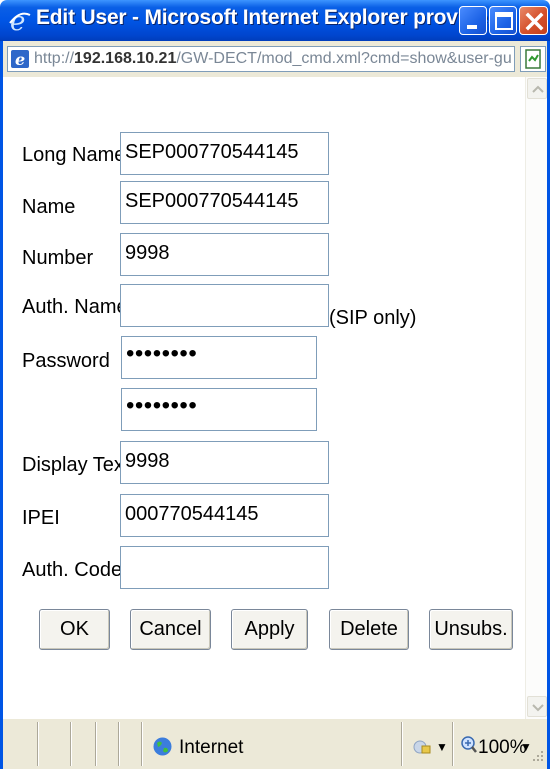 The height and width of the screenshot is (769, 550). Describe the element at coordinates (49, 207) in the screenshot. I see `name-label: Name` at that location.